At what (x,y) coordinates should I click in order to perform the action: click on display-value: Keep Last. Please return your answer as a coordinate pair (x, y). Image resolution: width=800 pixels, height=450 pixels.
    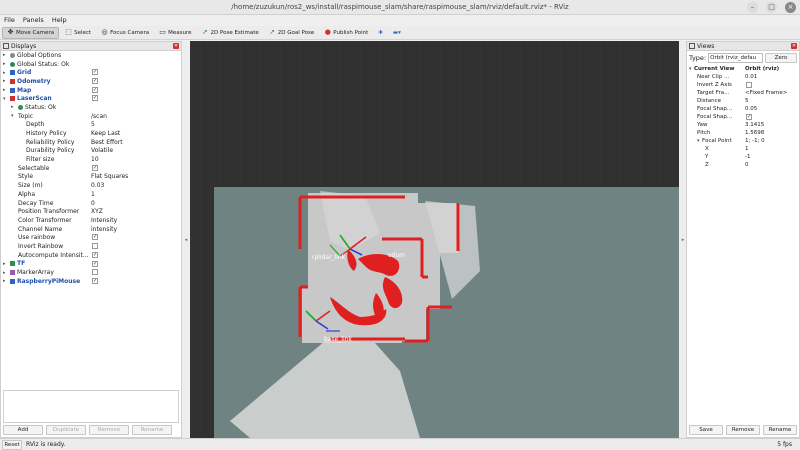
    Looking at the image, I should click on (105, 133).